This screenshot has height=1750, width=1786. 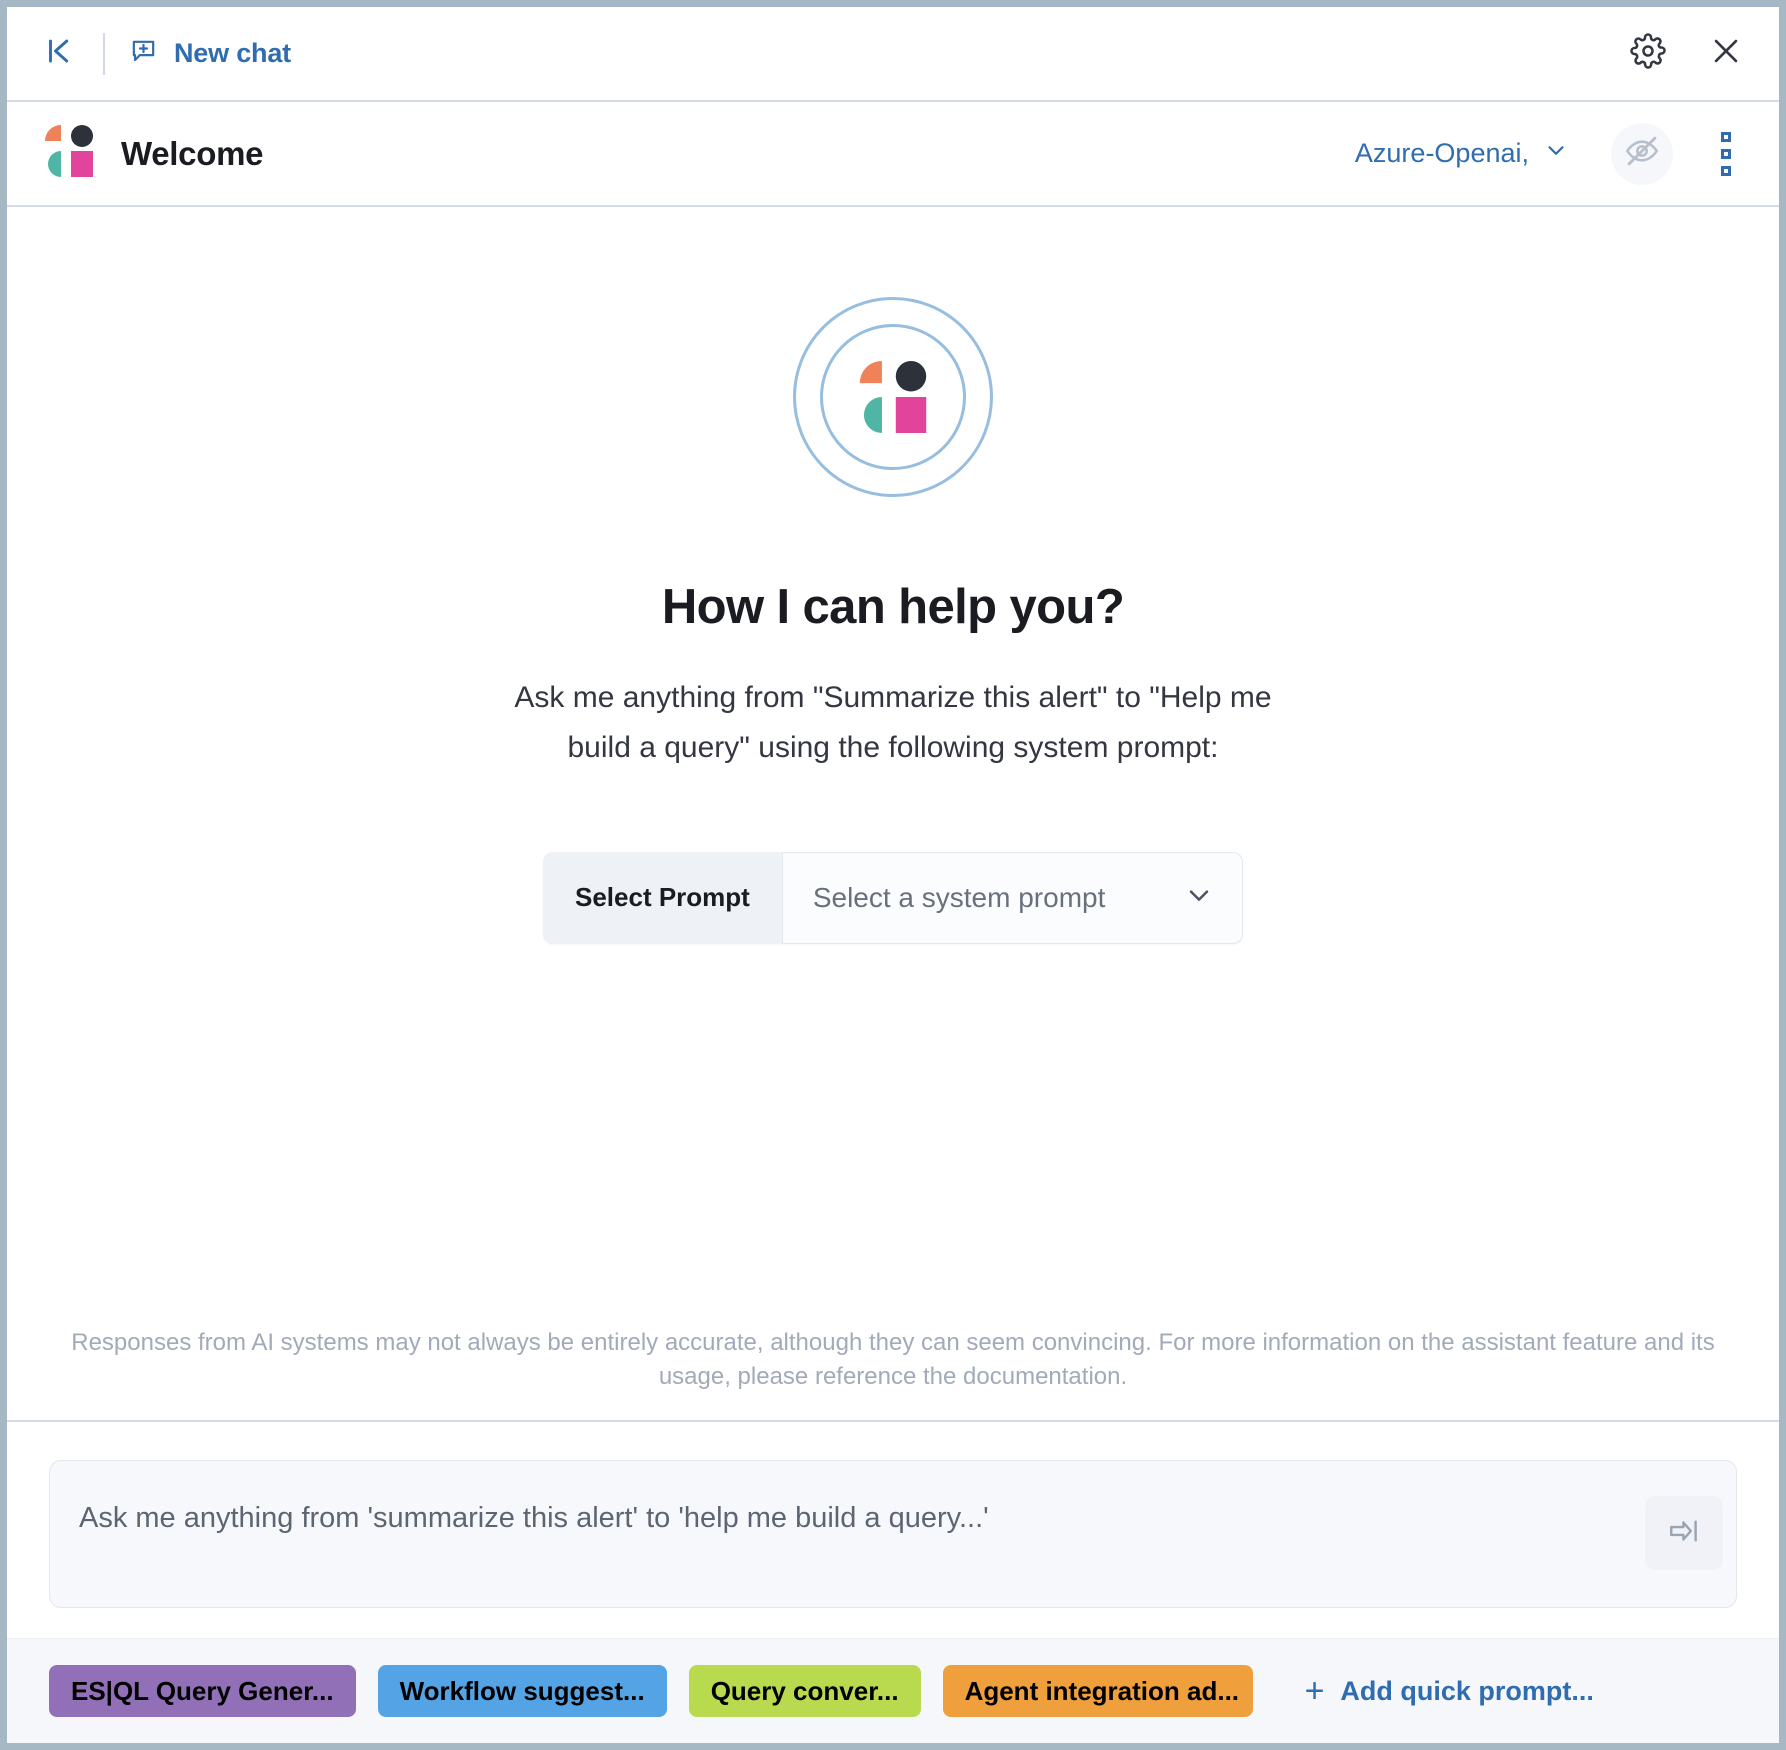 What do you see at coordinates (232, 53) in the screenshot?
I see `new-chat-label: New chat` at bounding box center [232, 53].